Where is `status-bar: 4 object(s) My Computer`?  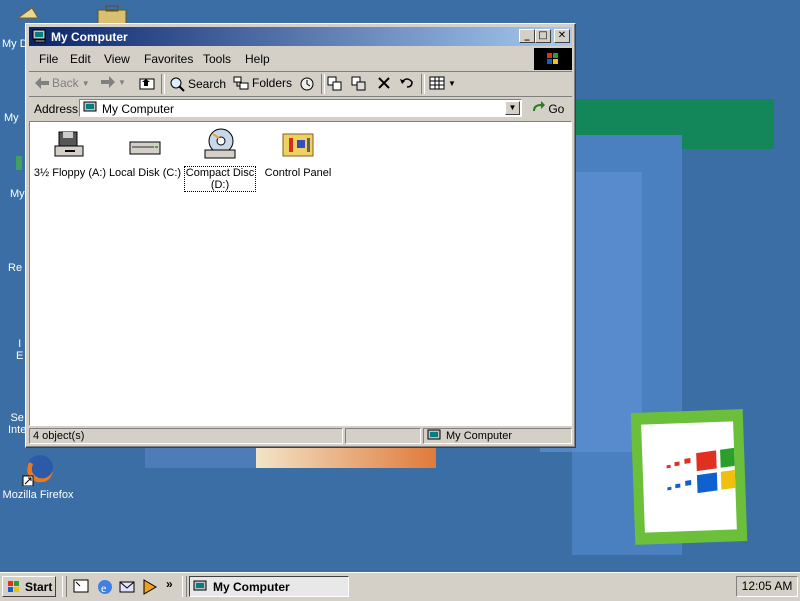 status-bar: 4 object(s) My Computer is located at coordinates (300, 436).